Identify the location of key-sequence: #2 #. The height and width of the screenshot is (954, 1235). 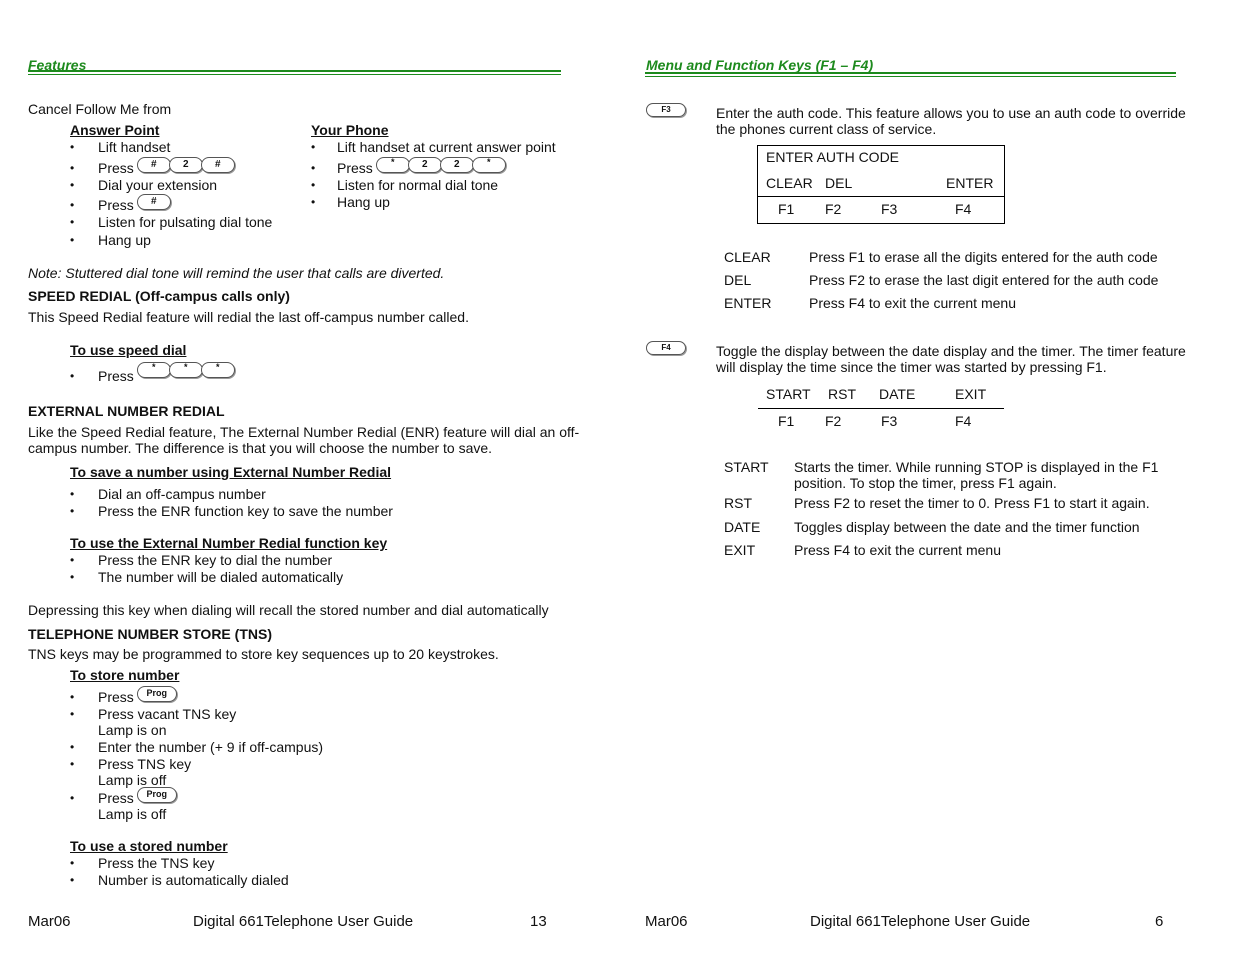
(185, 165).